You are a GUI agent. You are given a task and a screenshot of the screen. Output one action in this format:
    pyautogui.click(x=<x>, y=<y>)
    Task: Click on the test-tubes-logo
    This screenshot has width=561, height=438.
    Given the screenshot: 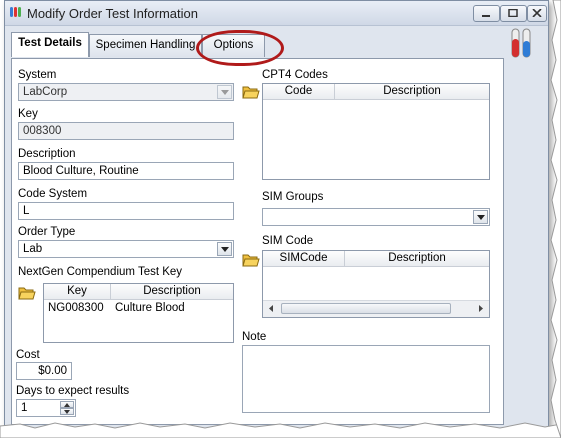 What is the action you would take?
    pyautogui.click(x=521, y=43)
    